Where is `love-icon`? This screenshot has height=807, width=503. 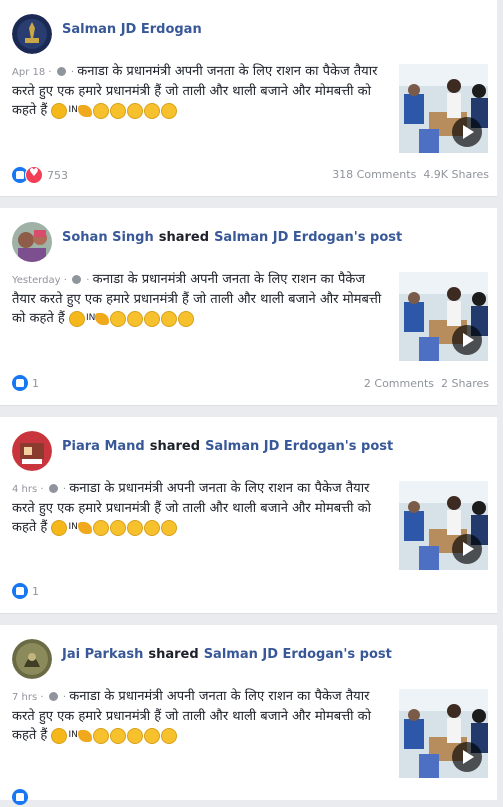 love-icon is located at coordinates (34, 175).